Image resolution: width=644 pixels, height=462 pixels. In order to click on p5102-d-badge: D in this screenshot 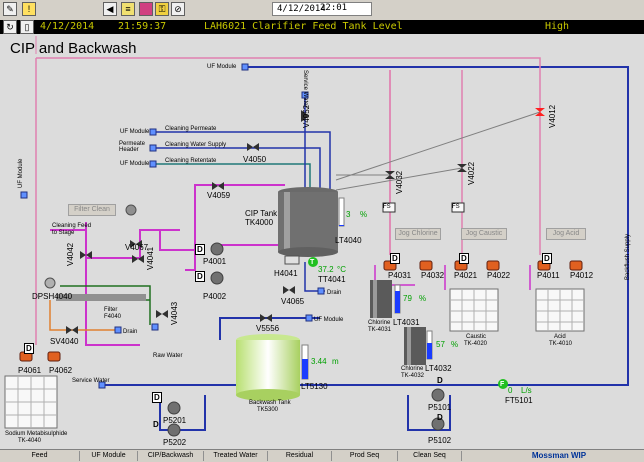, I will do `click(440, 417)`.